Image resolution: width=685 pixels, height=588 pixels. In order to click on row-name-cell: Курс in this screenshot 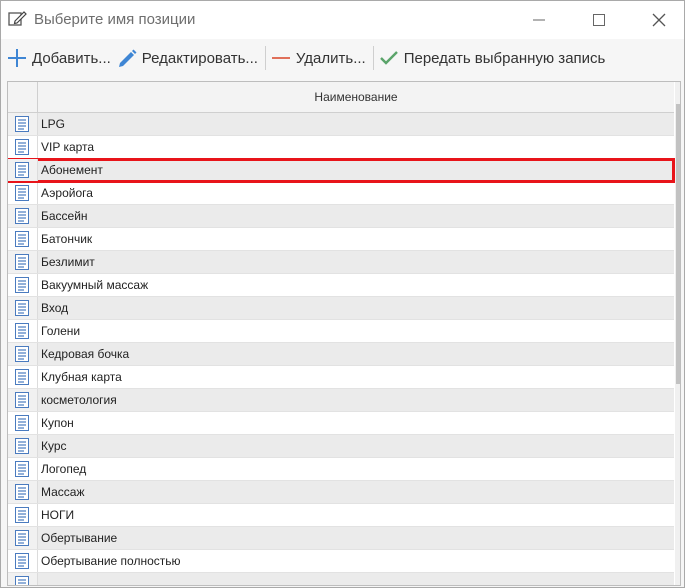, I will do `click(54, 446)`.